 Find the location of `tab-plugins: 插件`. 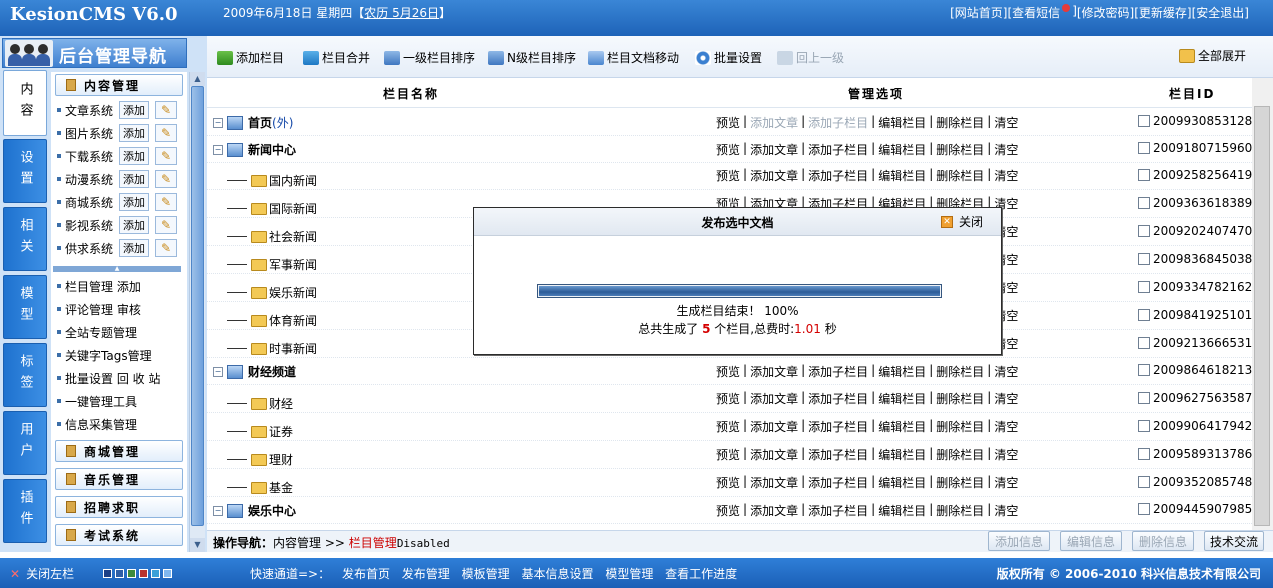

tab-plugins: 插件 is located at coordinates (25, 511).